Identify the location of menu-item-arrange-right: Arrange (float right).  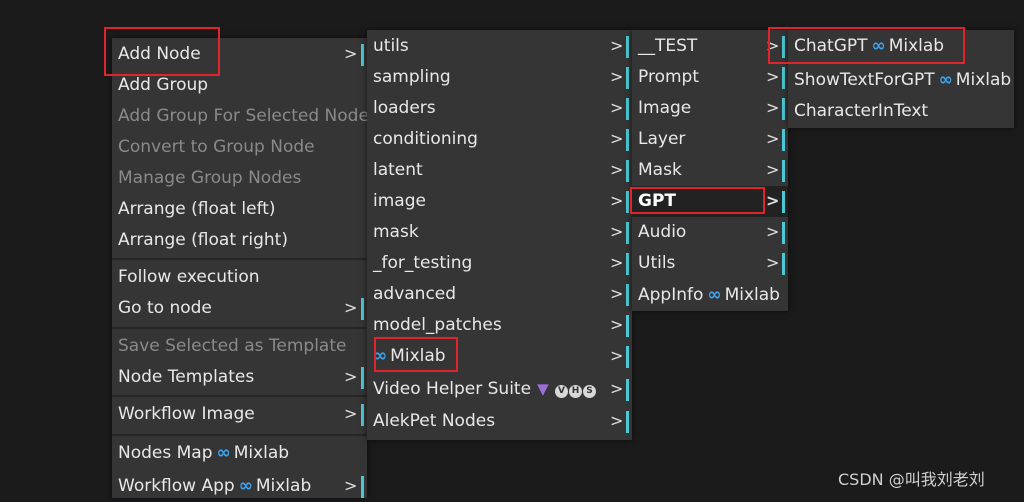
(239, 240).